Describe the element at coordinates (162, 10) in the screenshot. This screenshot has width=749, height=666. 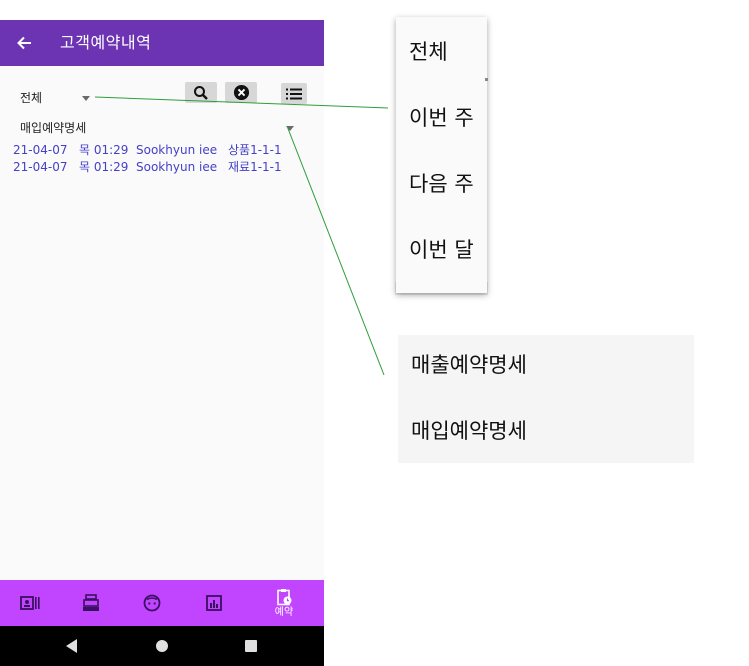
I see `status-bar` at that location.